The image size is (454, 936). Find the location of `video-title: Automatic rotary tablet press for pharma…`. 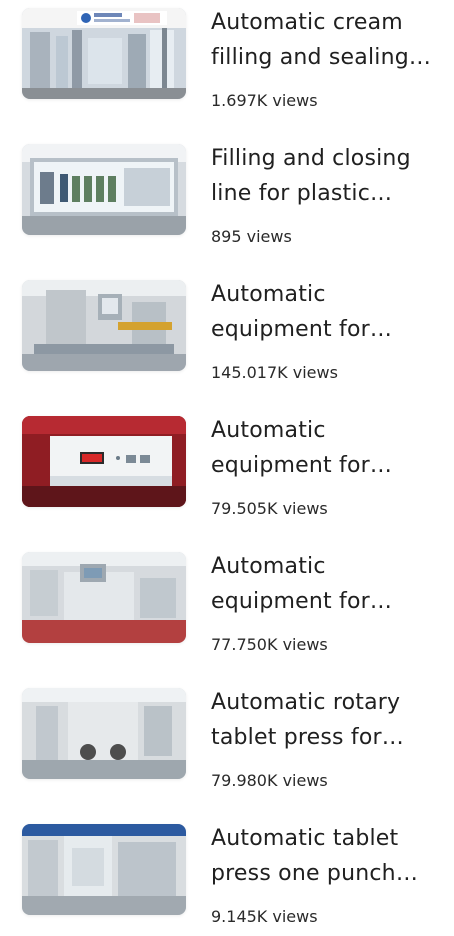

video-title: Automatic rotary tablet press for pharma… is located at coordinates (326, 720).